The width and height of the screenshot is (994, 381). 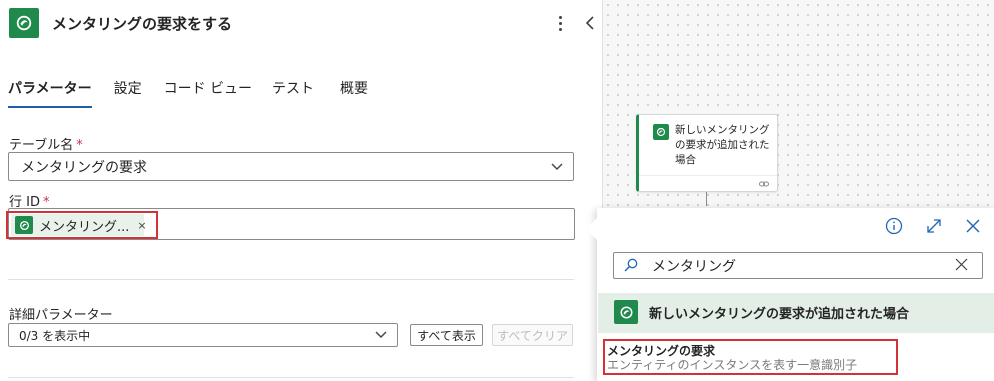 What do you see at coordinates (894, 226) in the screenshot?
I see `info-icon` at bounding box center [894, 226].